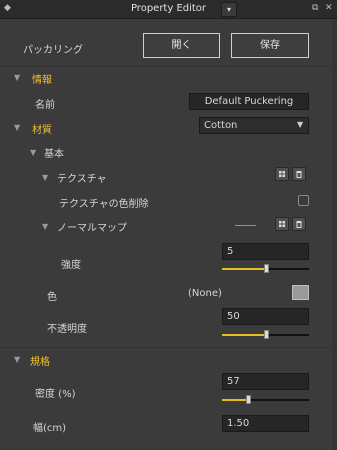  What do you see at coordinates (229, 9) in the screenshot?
I see `dropdown-icon: ▾` at bounding box center [229, 9].